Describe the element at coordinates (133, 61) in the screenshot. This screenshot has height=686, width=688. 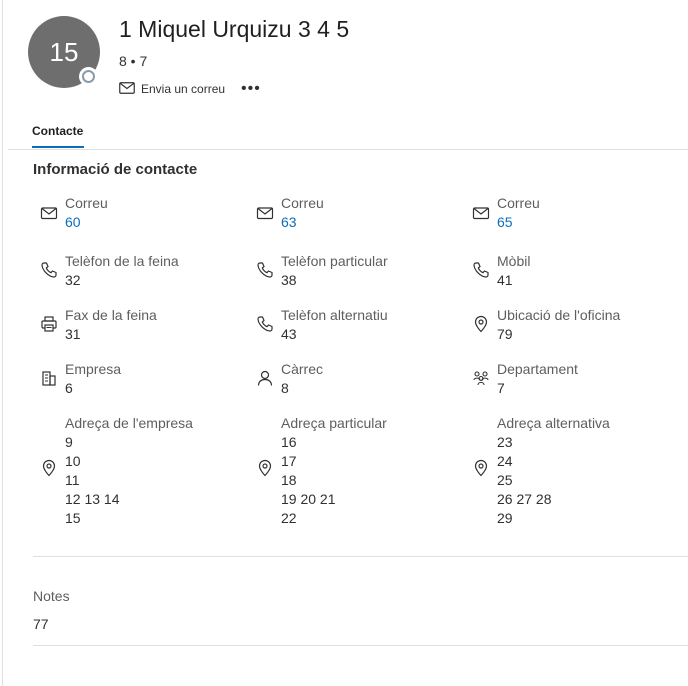
I see `contact-subtitle: 8 • 7` at that location.